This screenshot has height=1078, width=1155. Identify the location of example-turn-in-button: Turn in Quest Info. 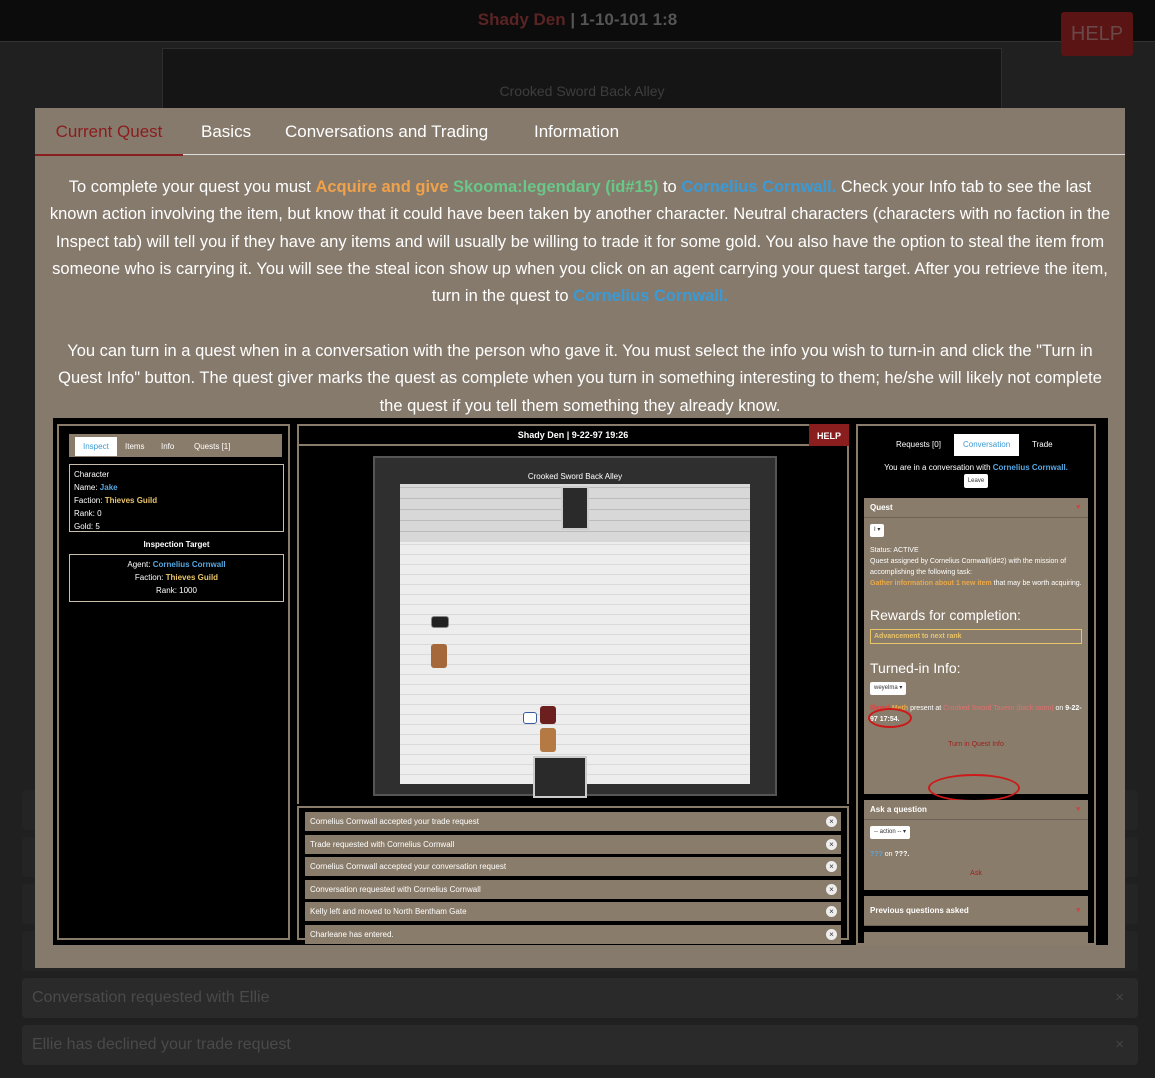
(976, 744).